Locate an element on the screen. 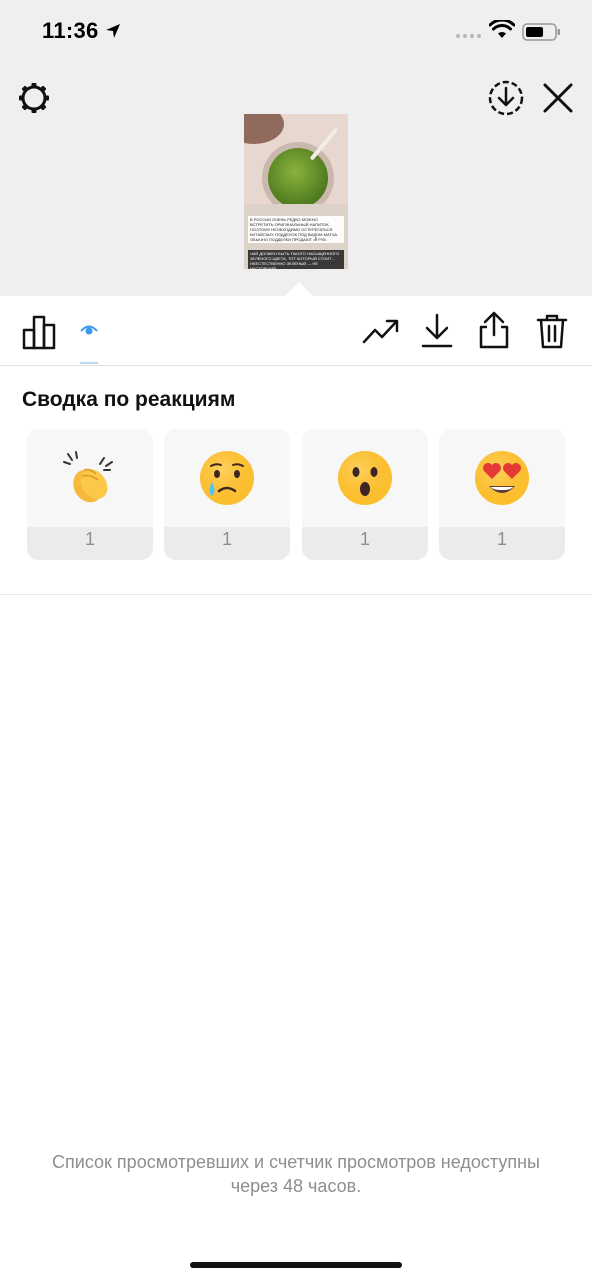 The image size is (592, 1280). download-circle-icon is located at coordinates (506, 98).